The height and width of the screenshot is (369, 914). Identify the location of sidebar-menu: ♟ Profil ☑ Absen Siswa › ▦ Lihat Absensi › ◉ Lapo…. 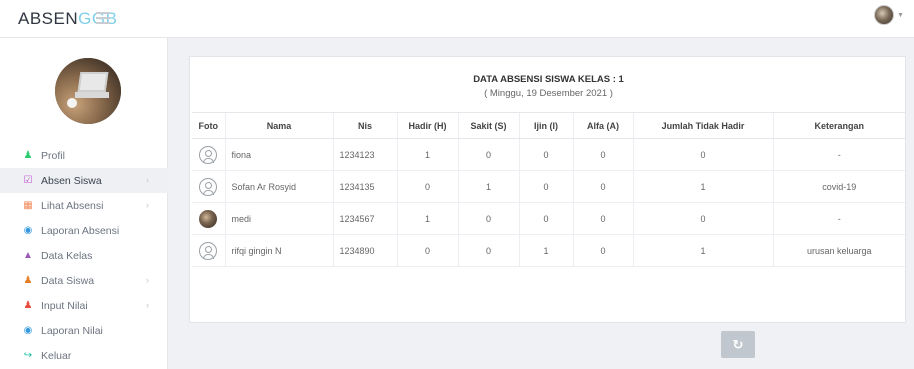
(84, 255).